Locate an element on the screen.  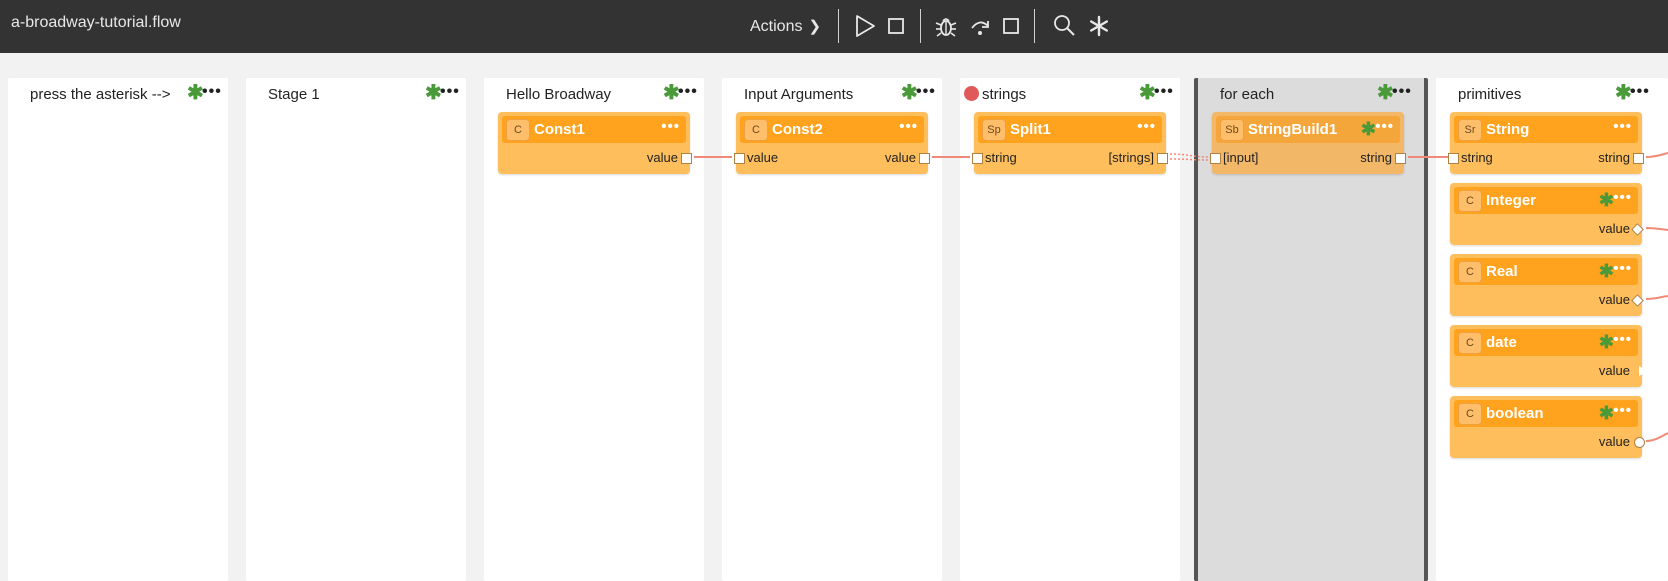
node-name: Const2 is located at coordinates (797, 129).